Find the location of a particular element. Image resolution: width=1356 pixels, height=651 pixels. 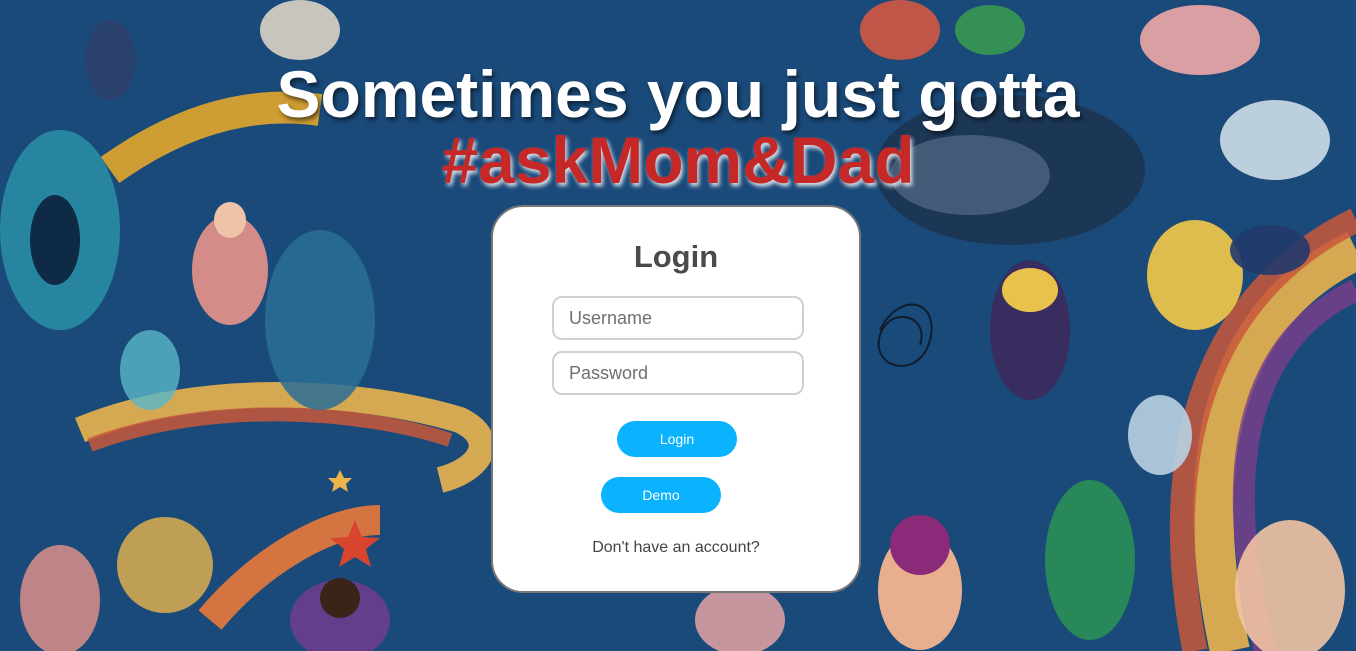

demo-button: Demo is located at coordinates (661, 495).